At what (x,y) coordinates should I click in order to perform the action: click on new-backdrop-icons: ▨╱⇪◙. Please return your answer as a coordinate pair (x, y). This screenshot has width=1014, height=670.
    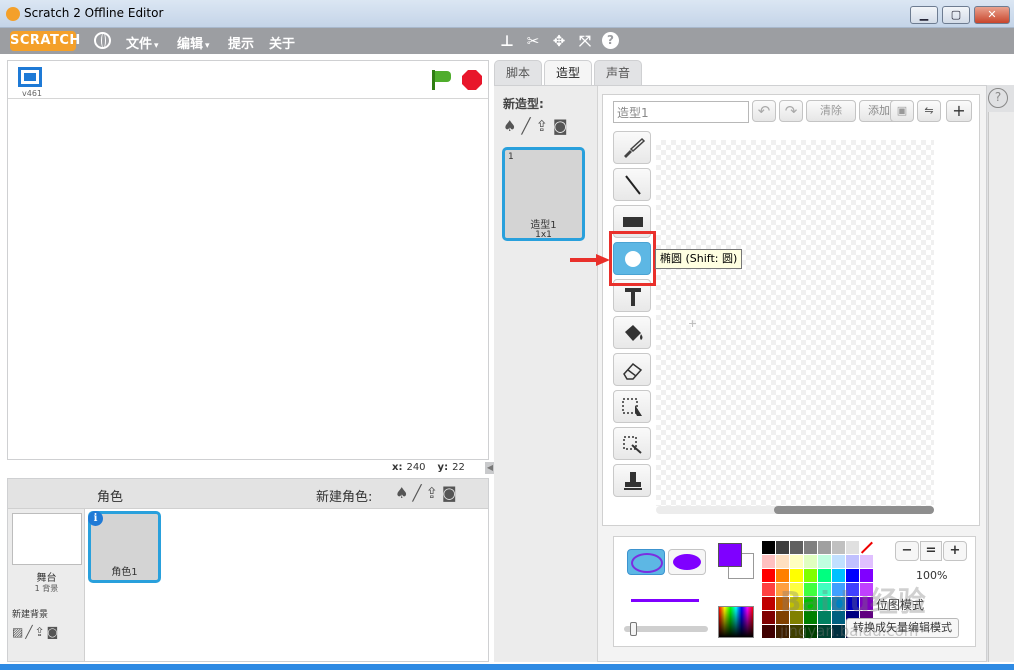
    Looking at the image, I should click on (36, 632).